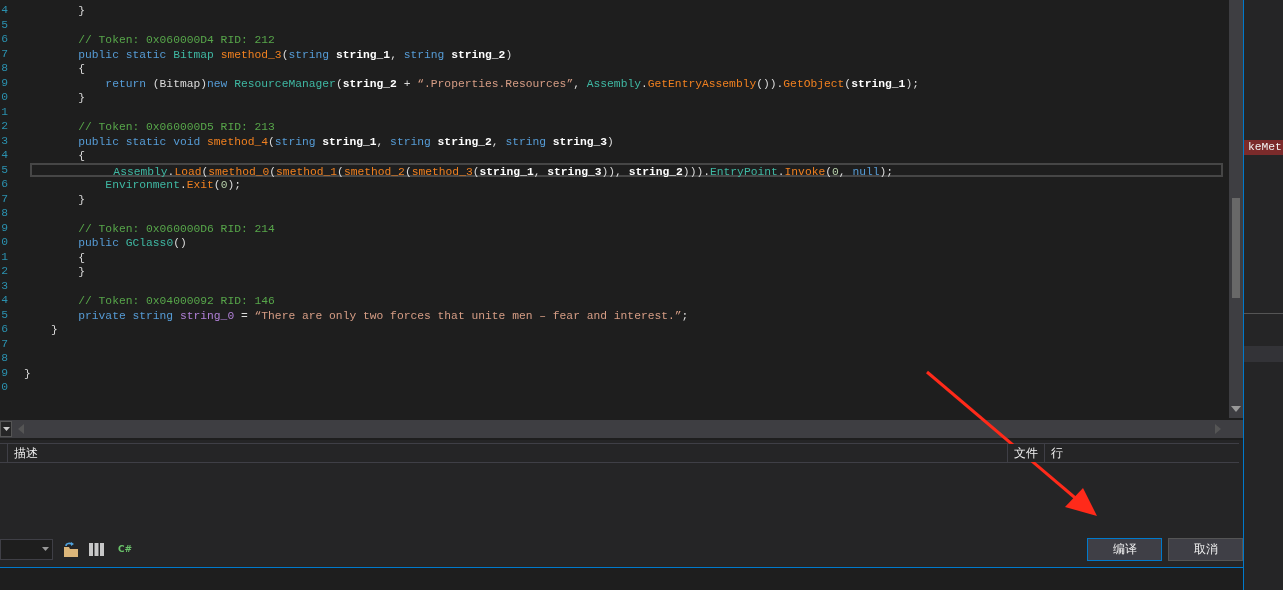 Image resolution: width=1283 pixels, height=590 pixels. Describe the element at coordinates (26, 549) in the screenshot. I see `combo-box` at that location.